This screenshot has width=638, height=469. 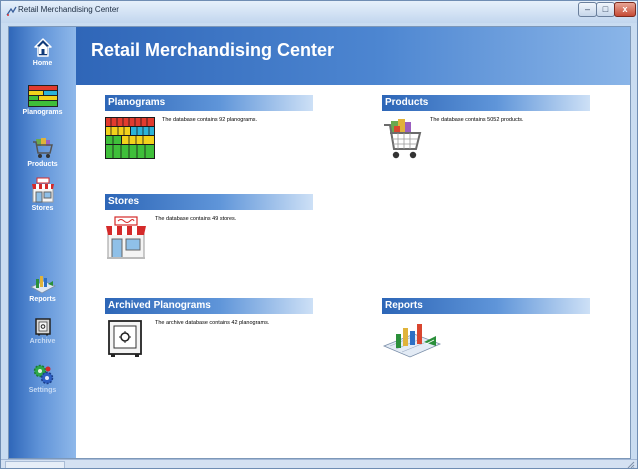 I want to click on page-title: Retail Merchandising Center, so click(x=213, y=50).